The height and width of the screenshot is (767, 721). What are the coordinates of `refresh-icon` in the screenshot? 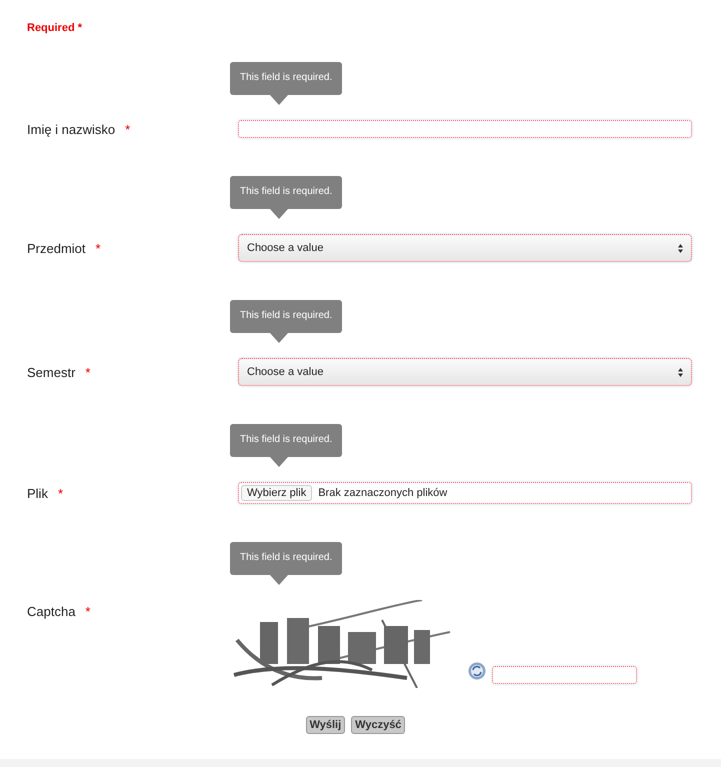 It's located at (477, 671).